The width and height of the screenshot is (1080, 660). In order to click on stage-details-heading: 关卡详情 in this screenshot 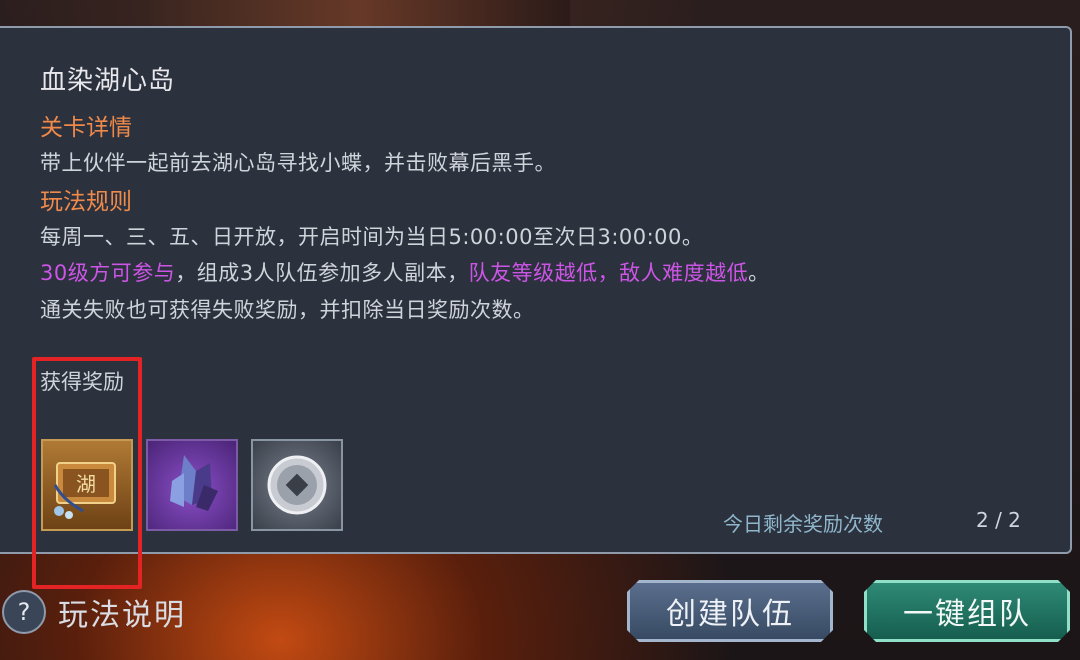, I will do `click(86, 128)`.